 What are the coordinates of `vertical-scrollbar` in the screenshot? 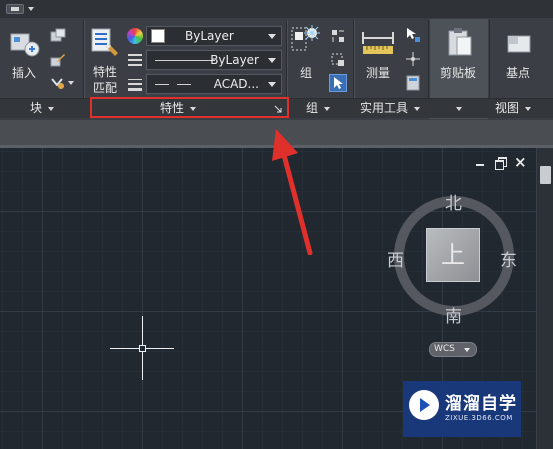 It's located at (544, 298).